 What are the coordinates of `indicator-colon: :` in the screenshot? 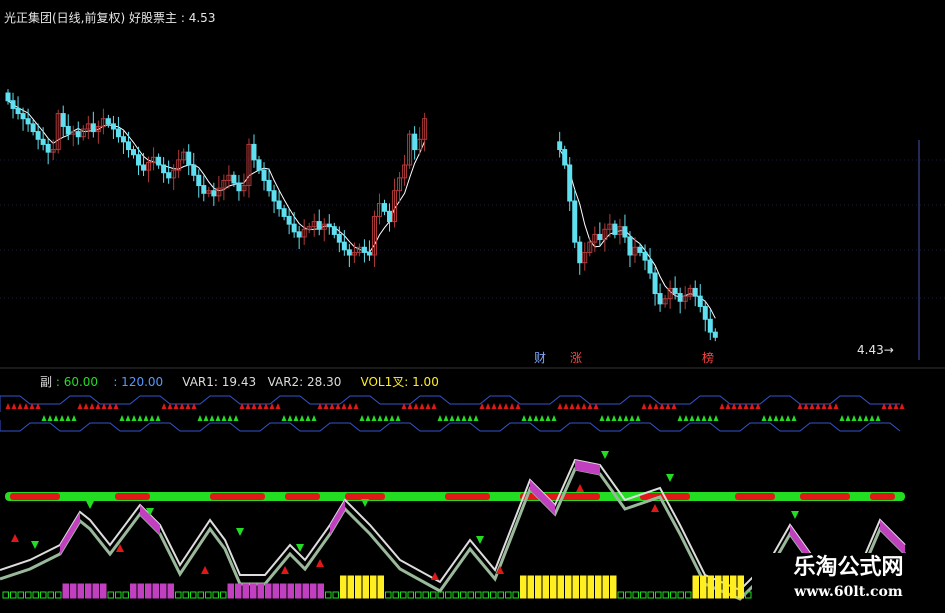 It's located at (182, 18).